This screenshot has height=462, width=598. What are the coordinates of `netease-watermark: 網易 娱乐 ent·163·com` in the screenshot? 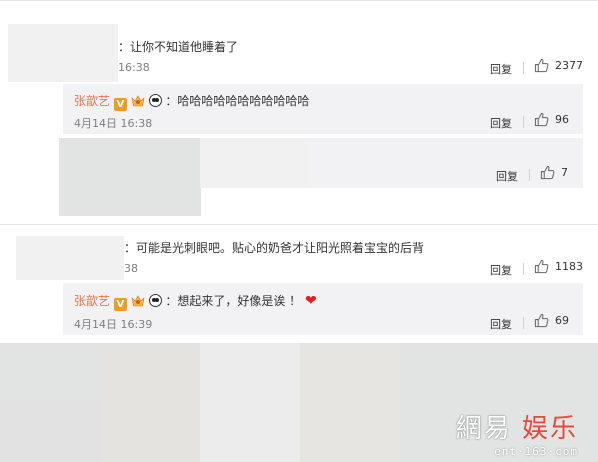 It's located at (517, 433).